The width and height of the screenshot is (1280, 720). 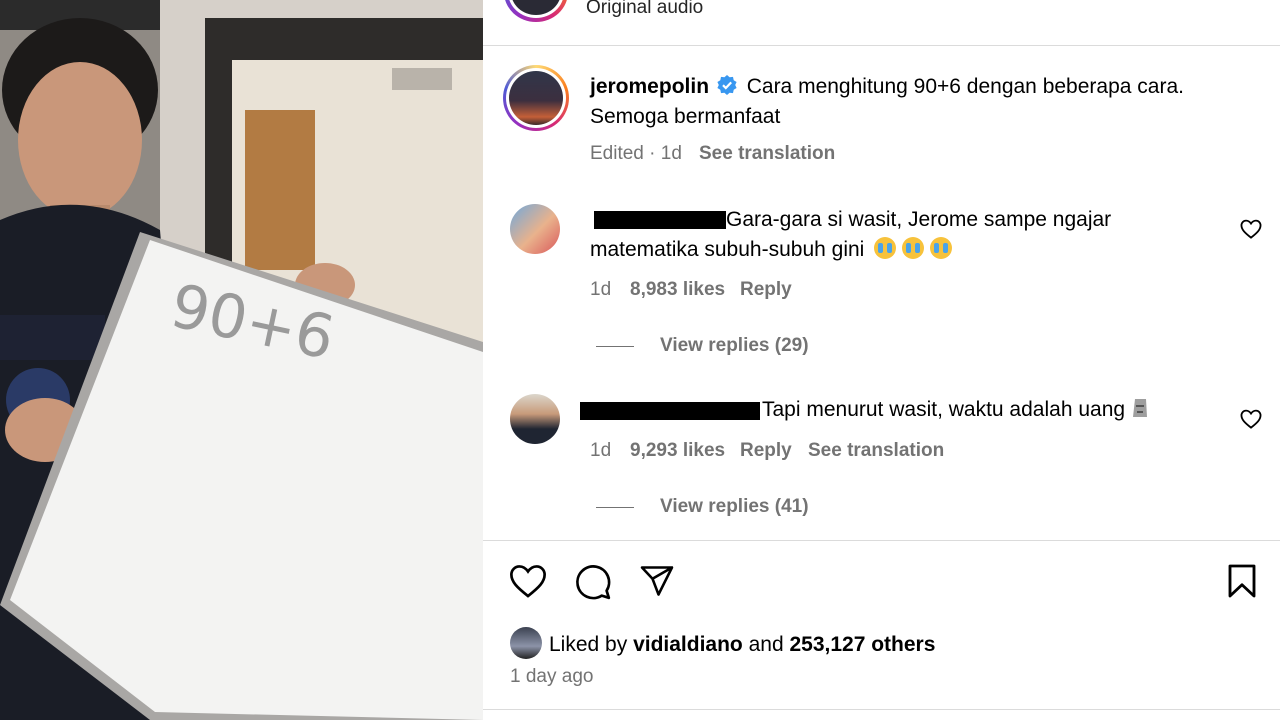 What do you see at coordinates (956, 410) in the screenshot?
I see `comment-text: Tapi menurut wasit, waktu adalah uang` at bounding box center [956, 410].